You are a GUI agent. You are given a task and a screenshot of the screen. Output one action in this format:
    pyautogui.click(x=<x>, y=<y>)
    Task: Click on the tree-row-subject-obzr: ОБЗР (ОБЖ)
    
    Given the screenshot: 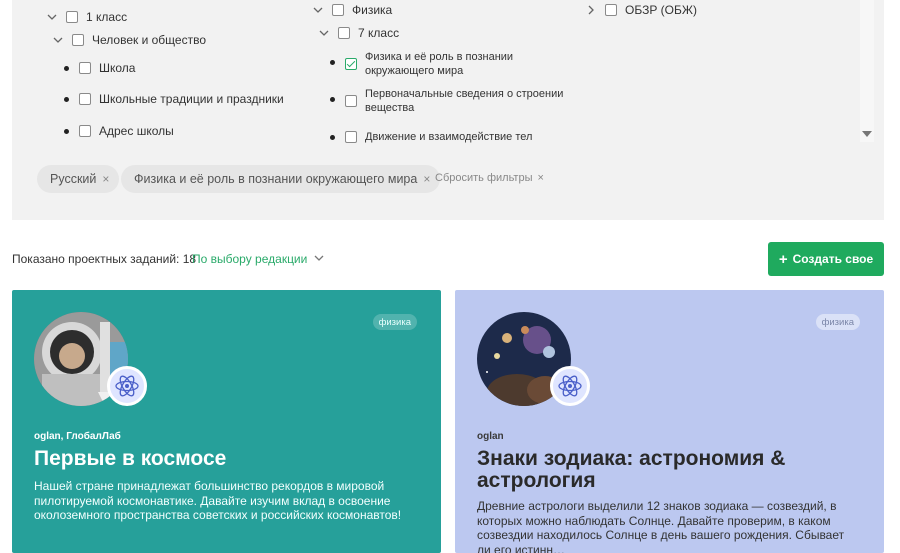 What is the action you would take?
    pyautogui.click(x=641, y=10)
    